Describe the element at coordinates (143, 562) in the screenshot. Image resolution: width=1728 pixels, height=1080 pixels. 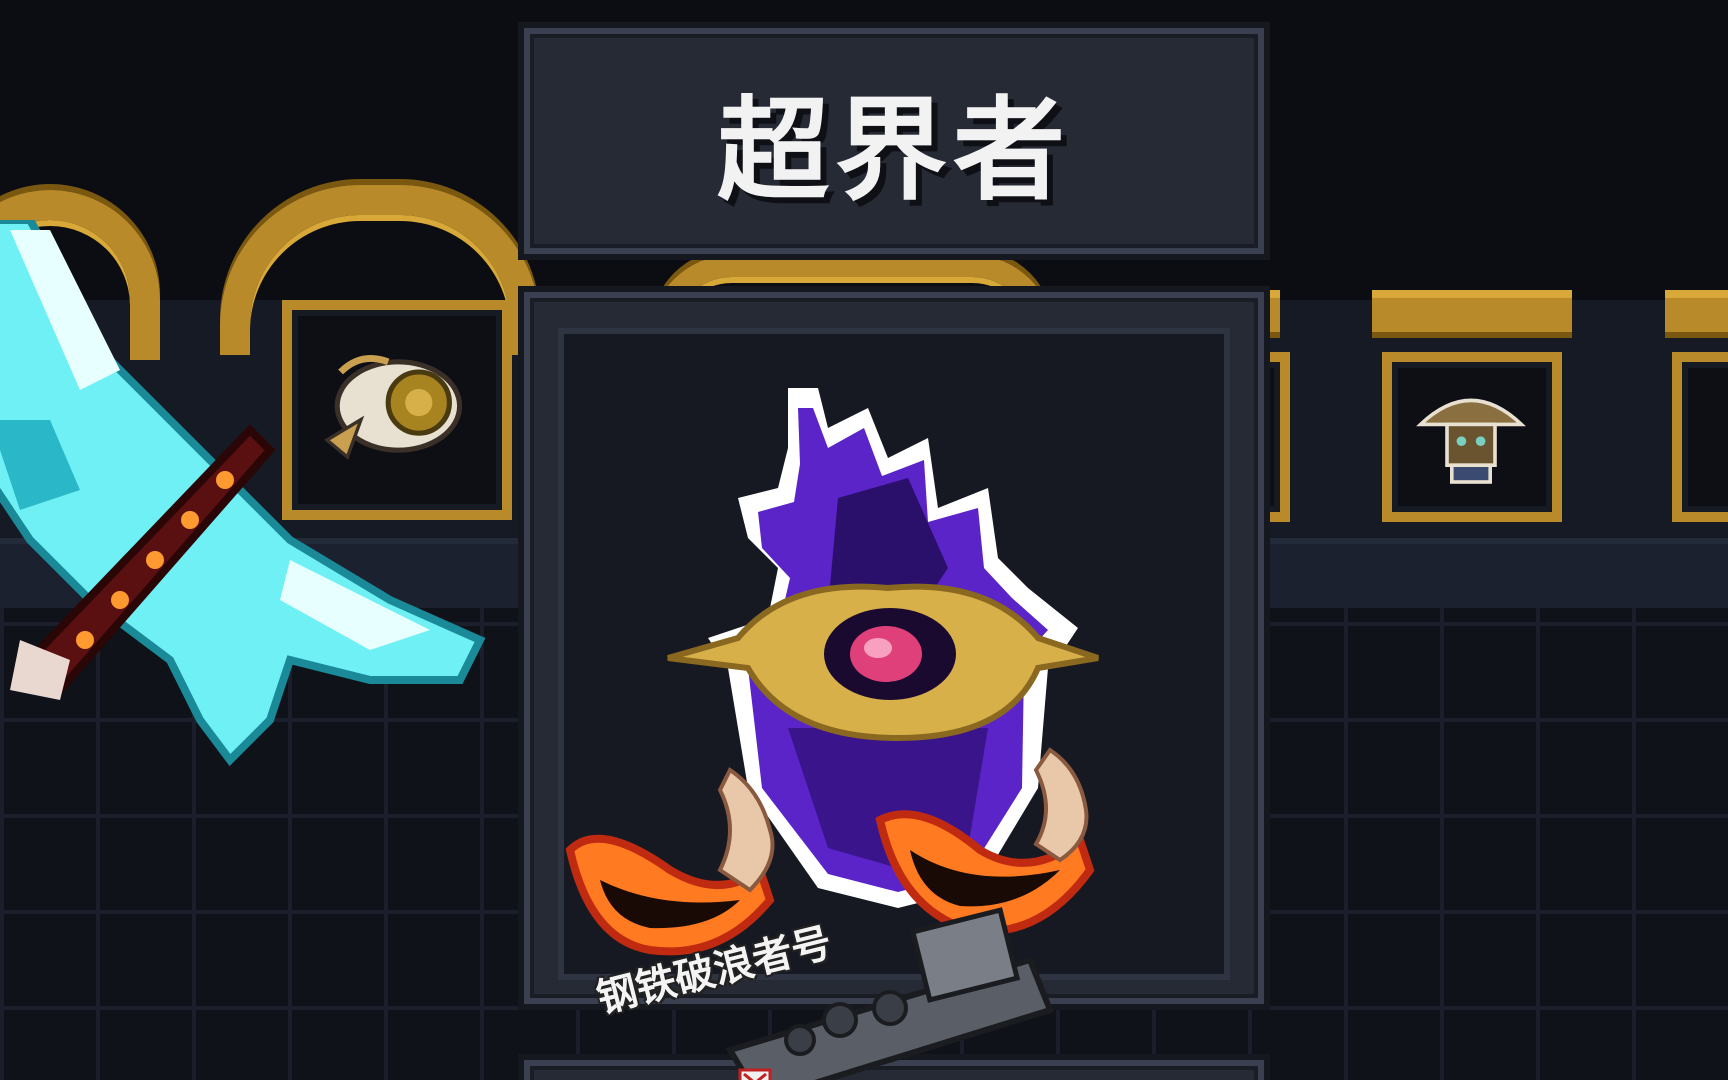
I see `spiked-club-icon` at that location.